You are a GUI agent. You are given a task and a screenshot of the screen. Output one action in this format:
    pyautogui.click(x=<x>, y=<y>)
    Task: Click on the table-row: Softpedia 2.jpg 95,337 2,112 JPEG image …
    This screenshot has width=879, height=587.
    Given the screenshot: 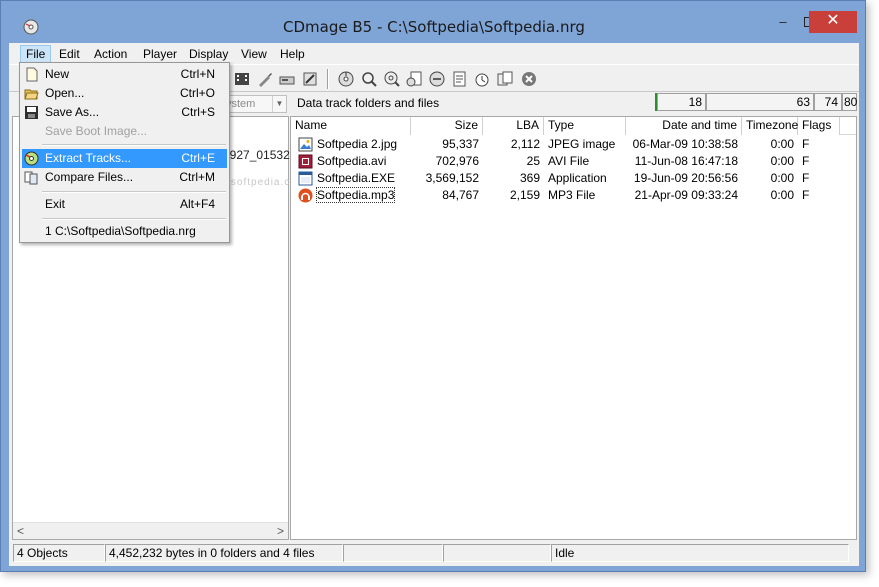 What is the action you would take?
    pyautogui.click(x=573, y=144)
    